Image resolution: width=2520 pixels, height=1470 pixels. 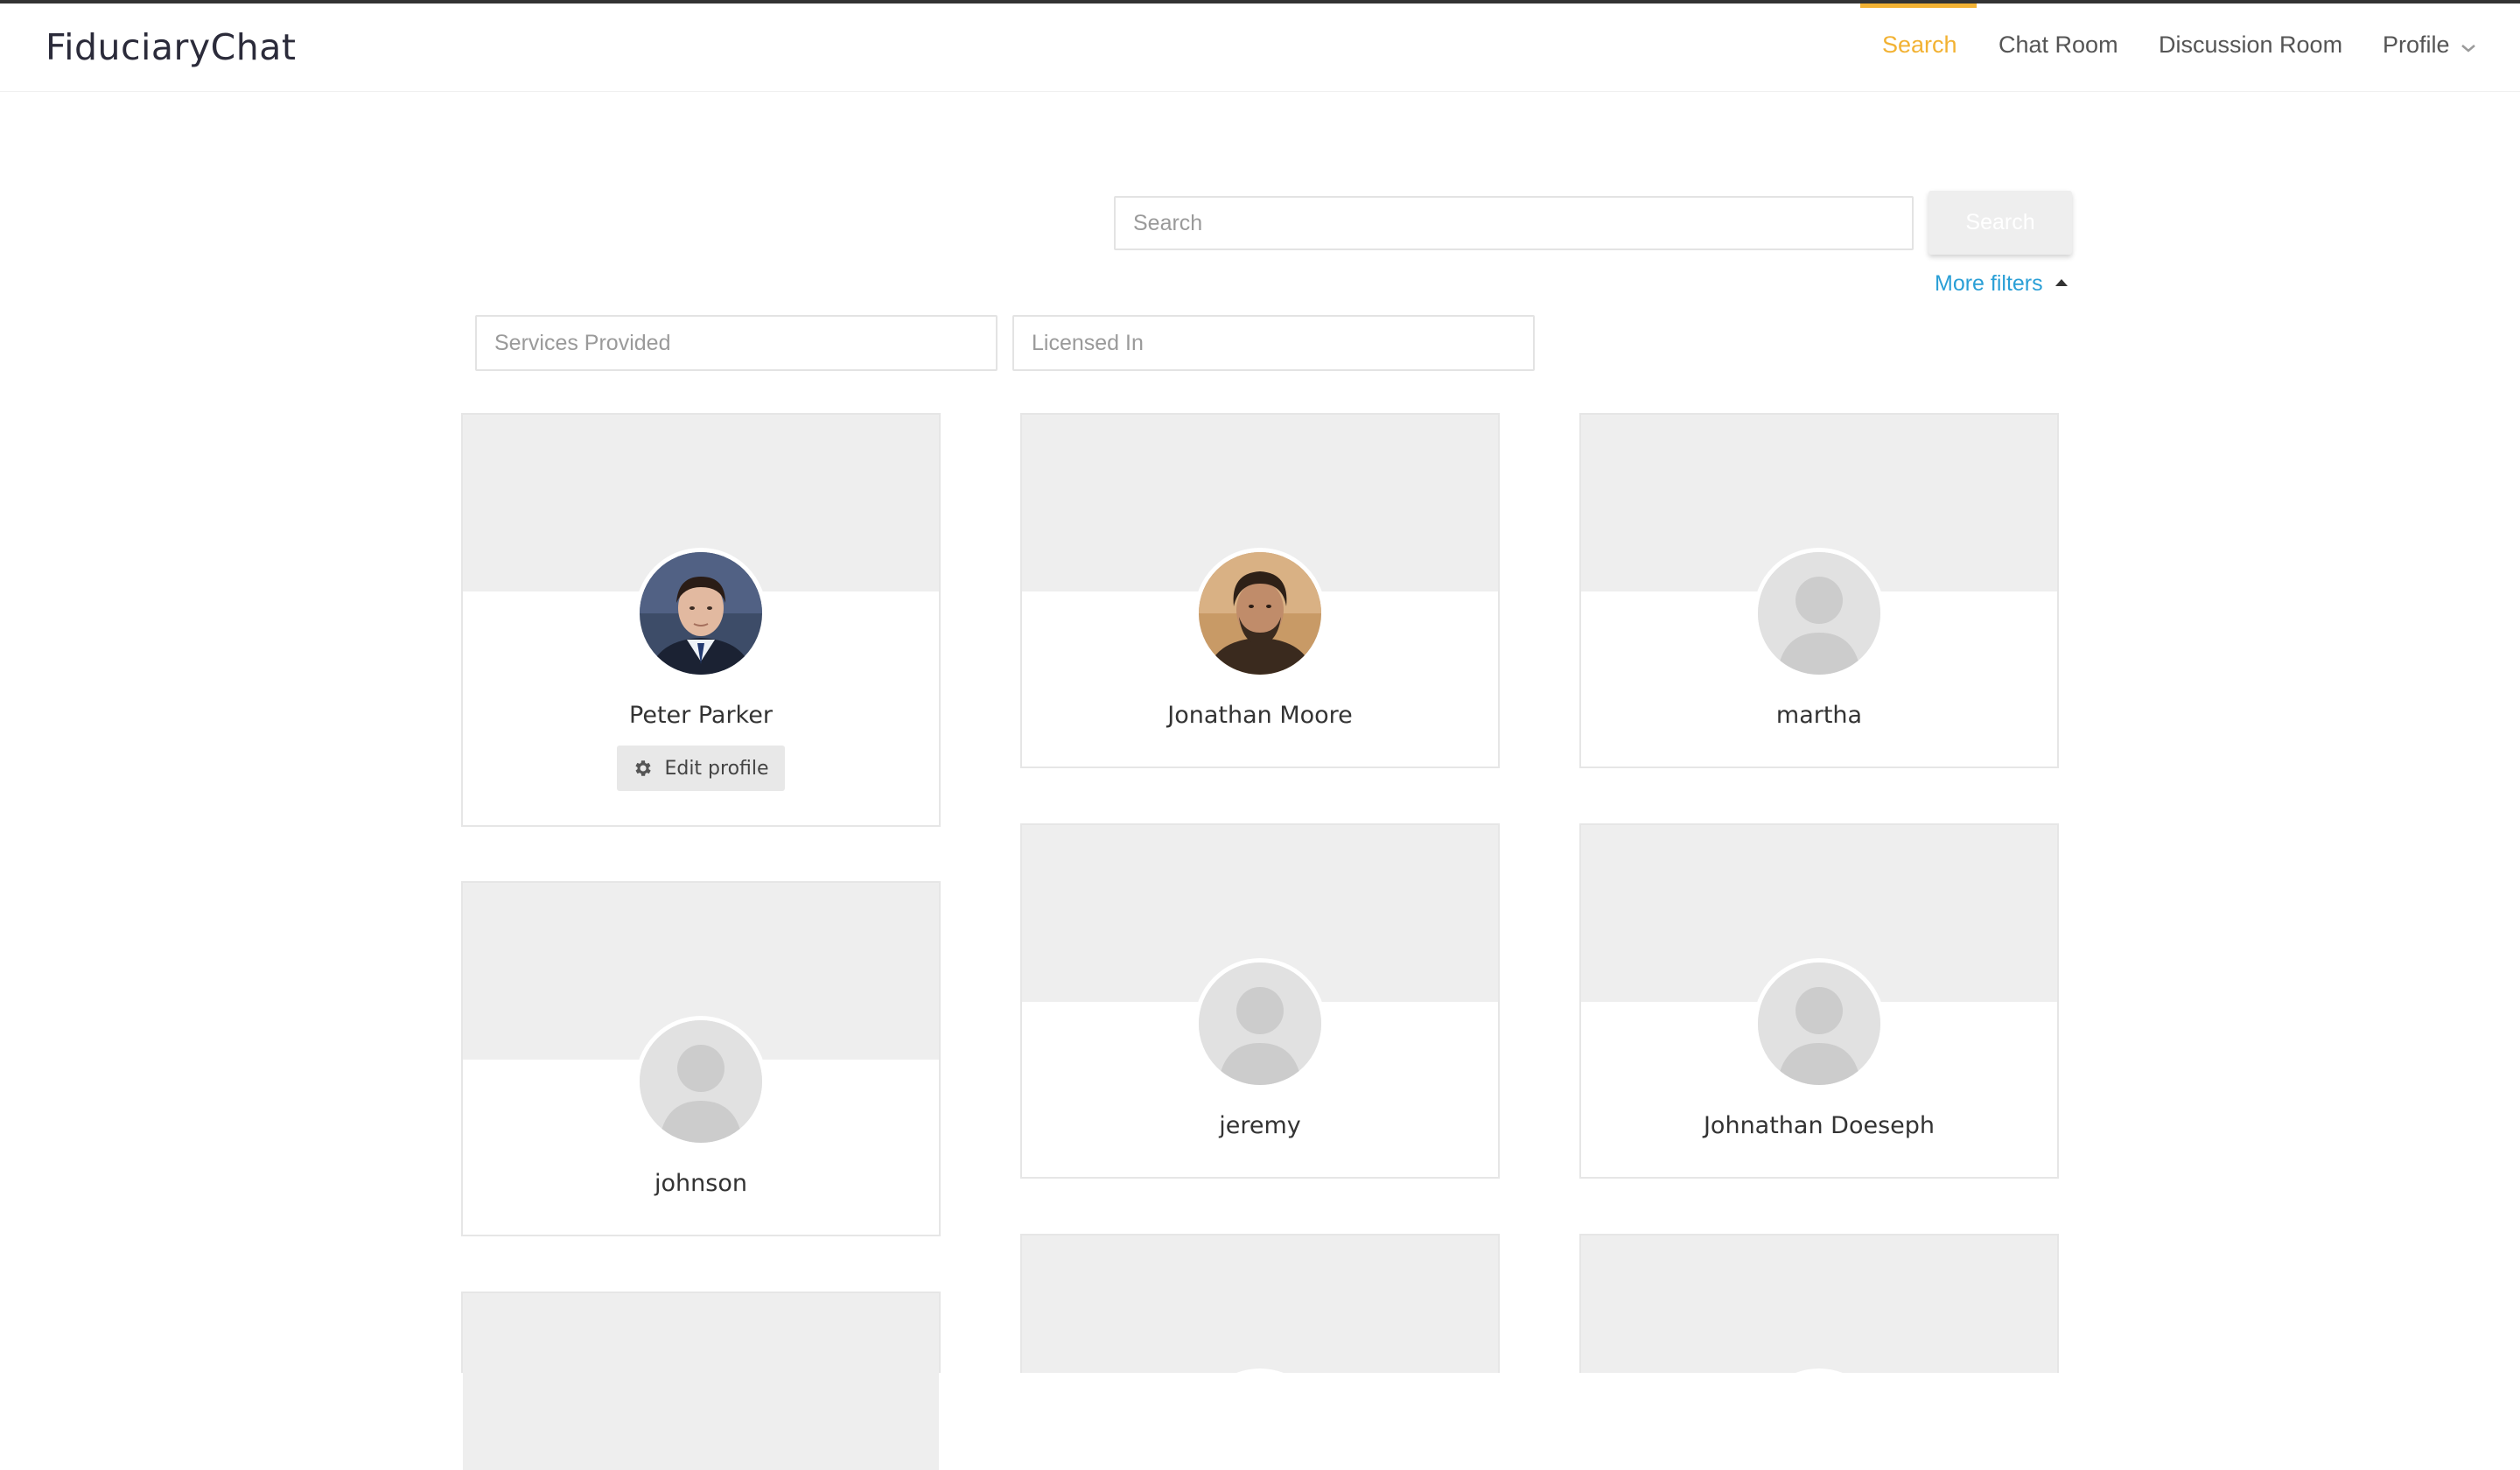 What do you see at coordinates (1260, 715) in the screenshot?
I see `card-name: Jonathan Moore` at bounding box center [1260, 715].